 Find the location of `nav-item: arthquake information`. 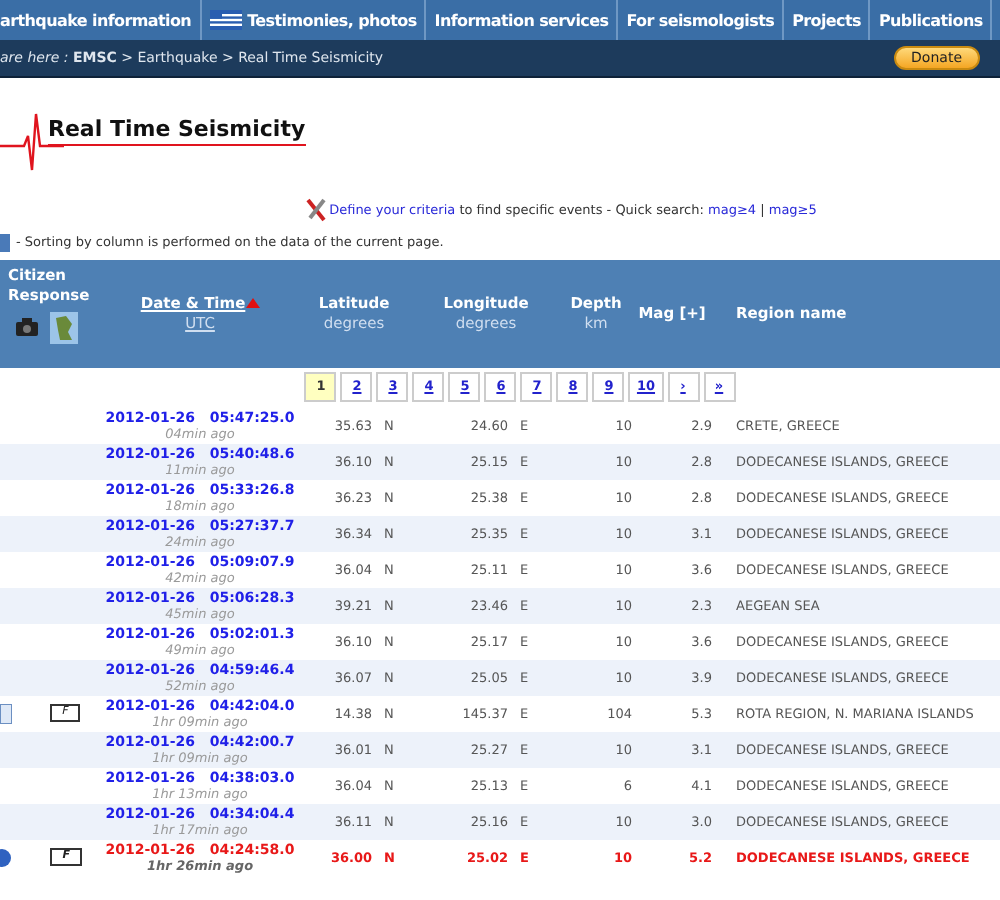

nav-item: arthquake information is located at coordinates (101, 20).